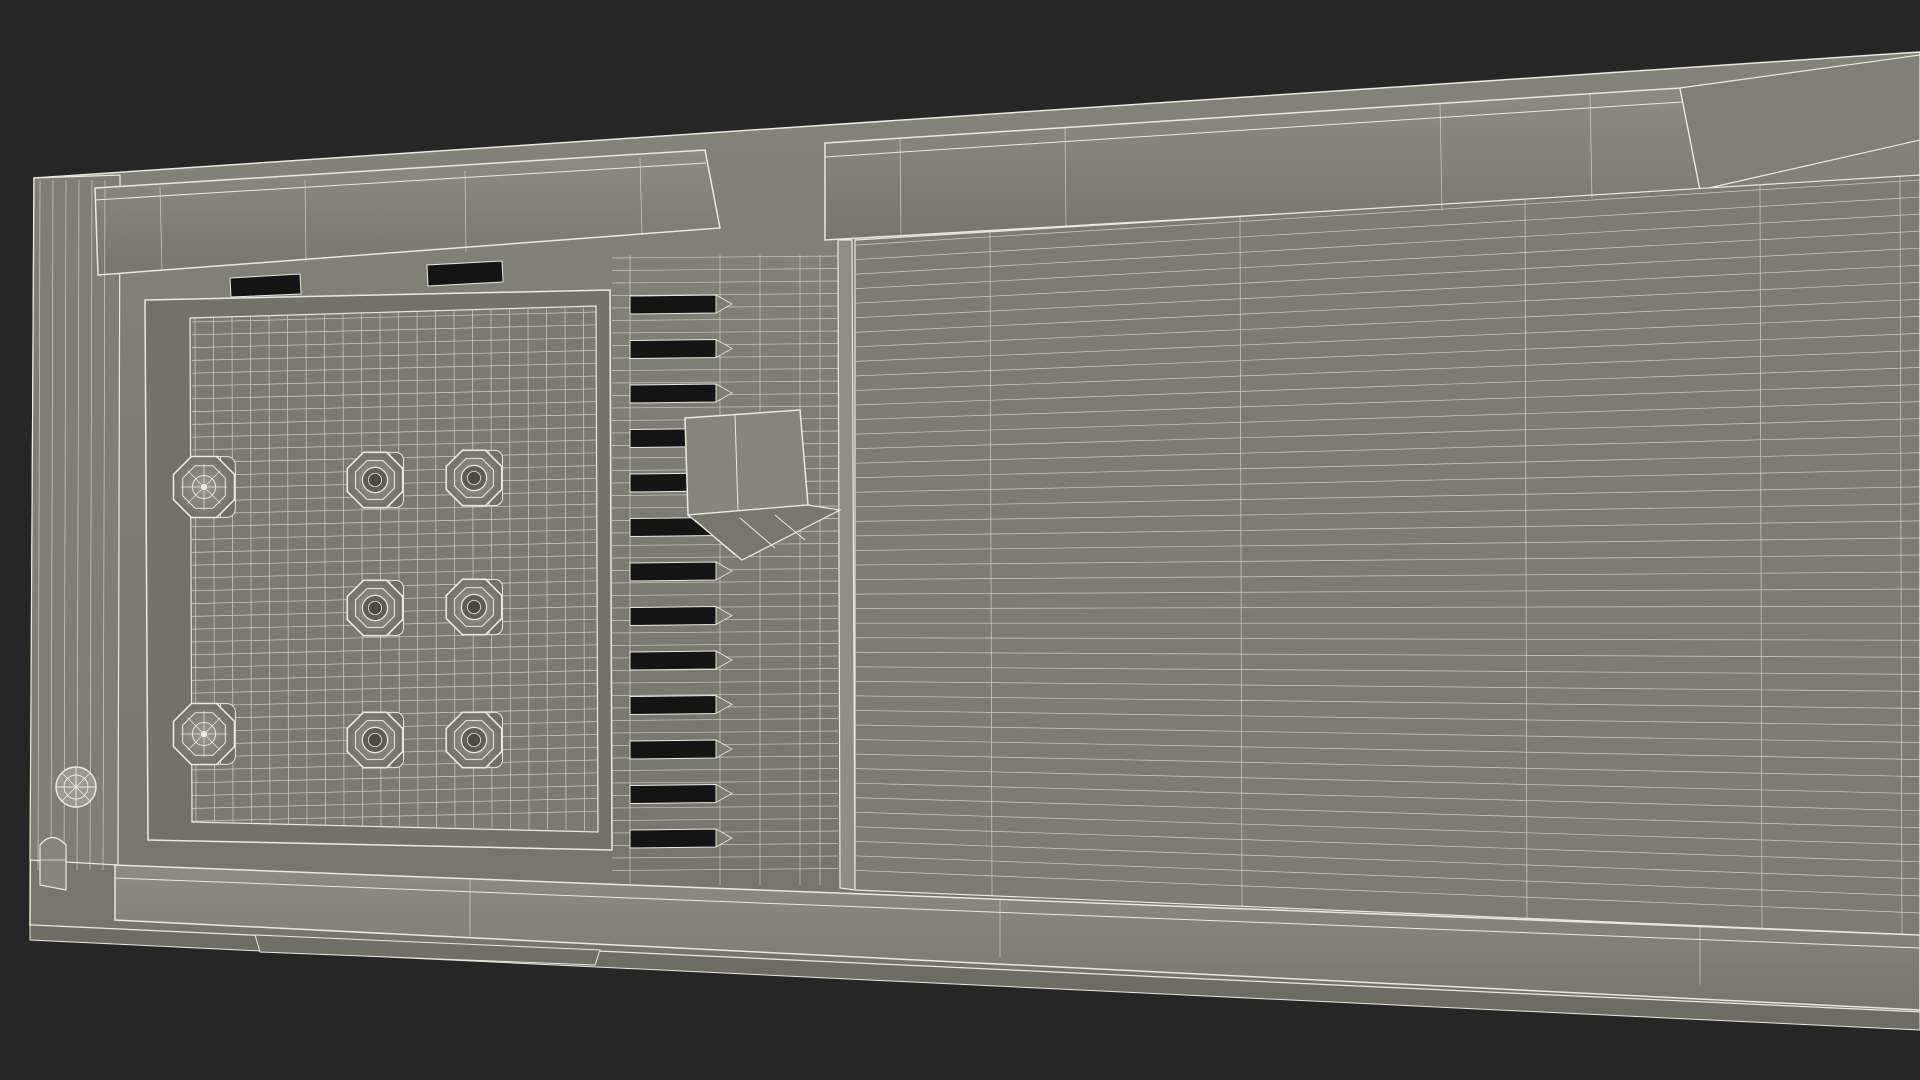 Image resolution: width=1920 pixels, height=1080 pixels. What do you see at coordinates (75, 520) in the screenshot?
I see `left-frame` at bounding box center [75, 520].